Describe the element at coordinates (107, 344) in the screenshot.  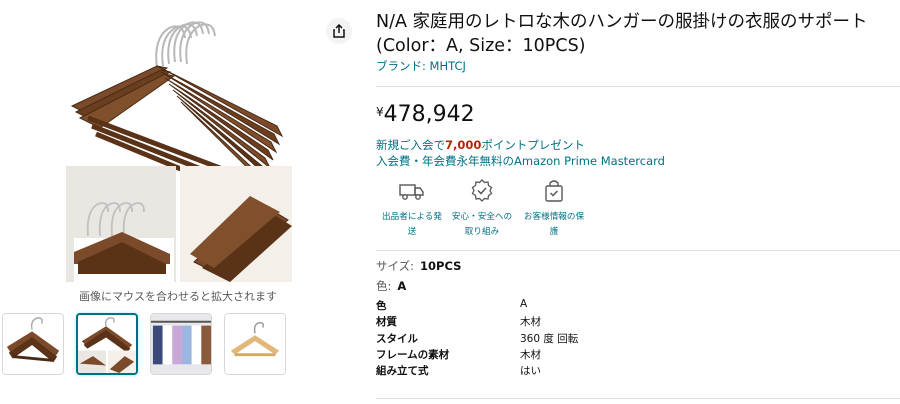
I see `thumbnail-2-selected` at that location.